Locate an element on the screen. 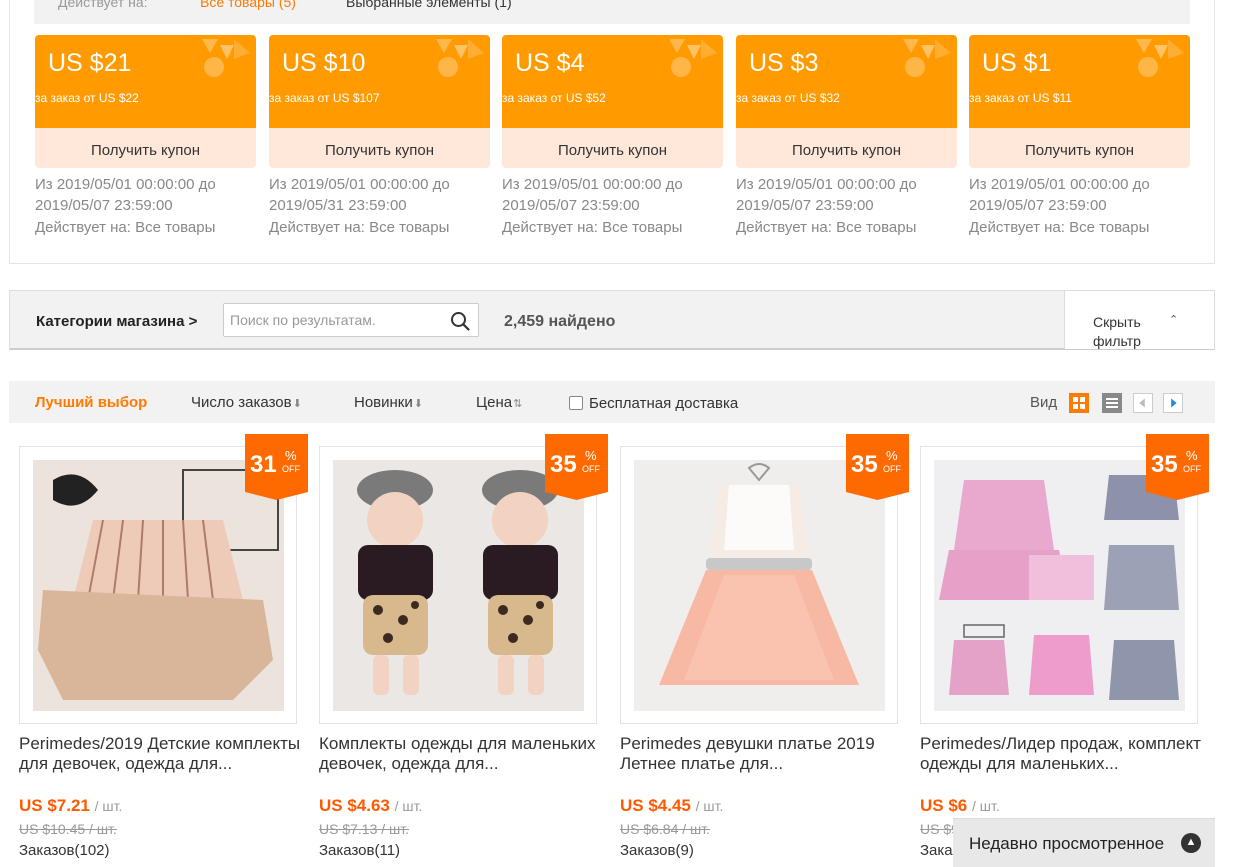  discount-badge: 31 %OFF is located at coordinates (276, 467).